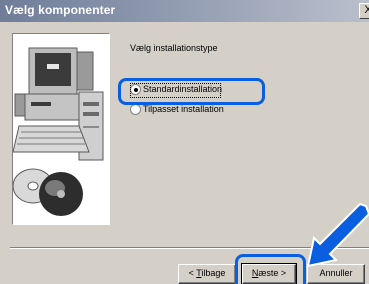 This screenshot has width=369, height=284. Describe the element at coordinates (60, 10) in the screenshot. I see `window-title: Vælg komponenter` at that location.